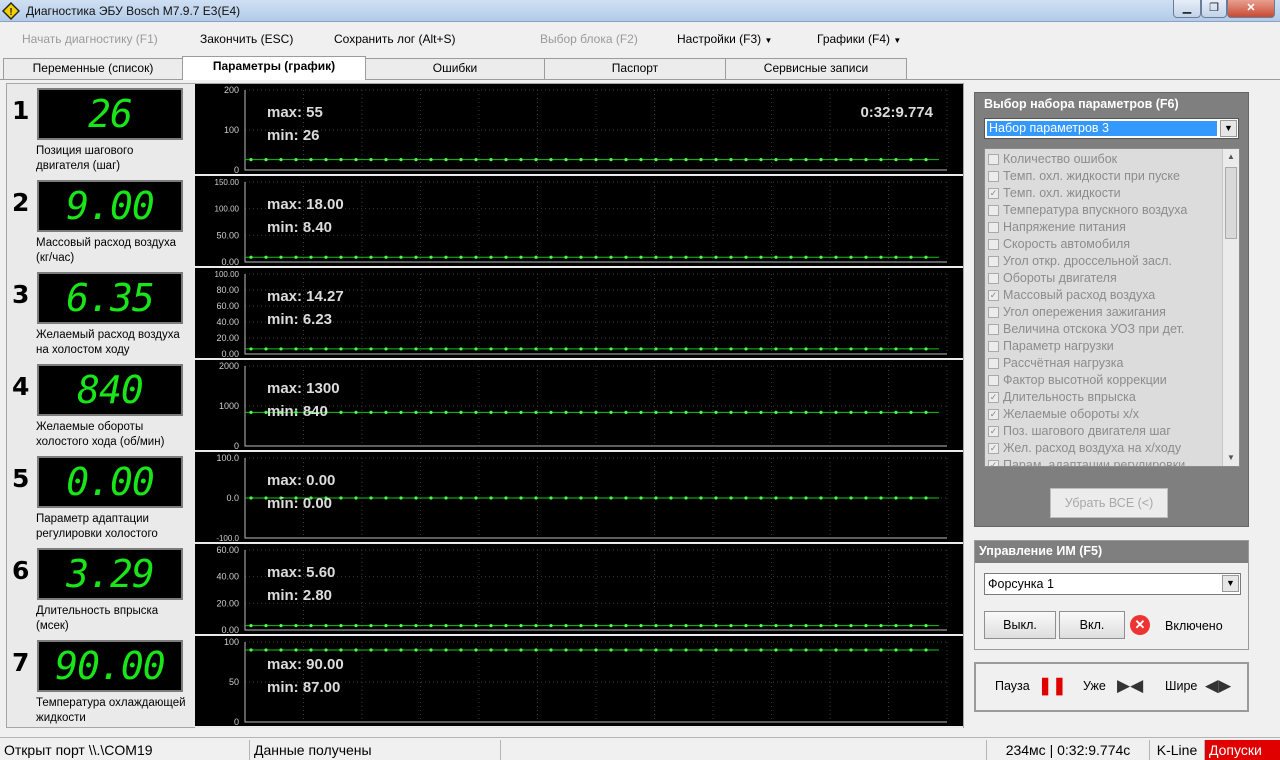 Image resolution: width=1280 pixels, height=760 pixels. Describe the element at coordinates (1052, 686) in the screenshot. I see `pause-icon: ❚❚` at that location.